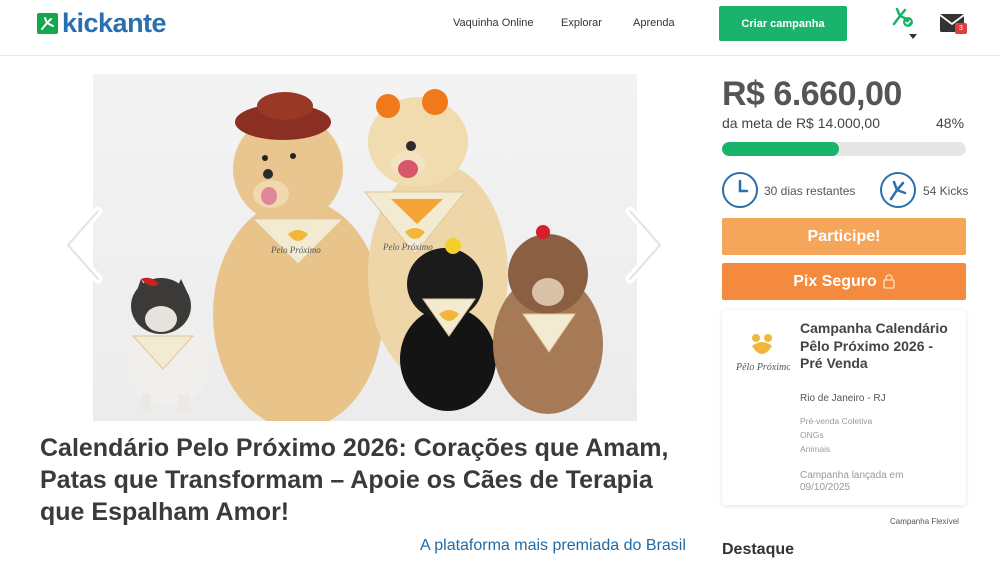  I want to click on raised-amount: R$ 6.660,00, so click(812, 94).